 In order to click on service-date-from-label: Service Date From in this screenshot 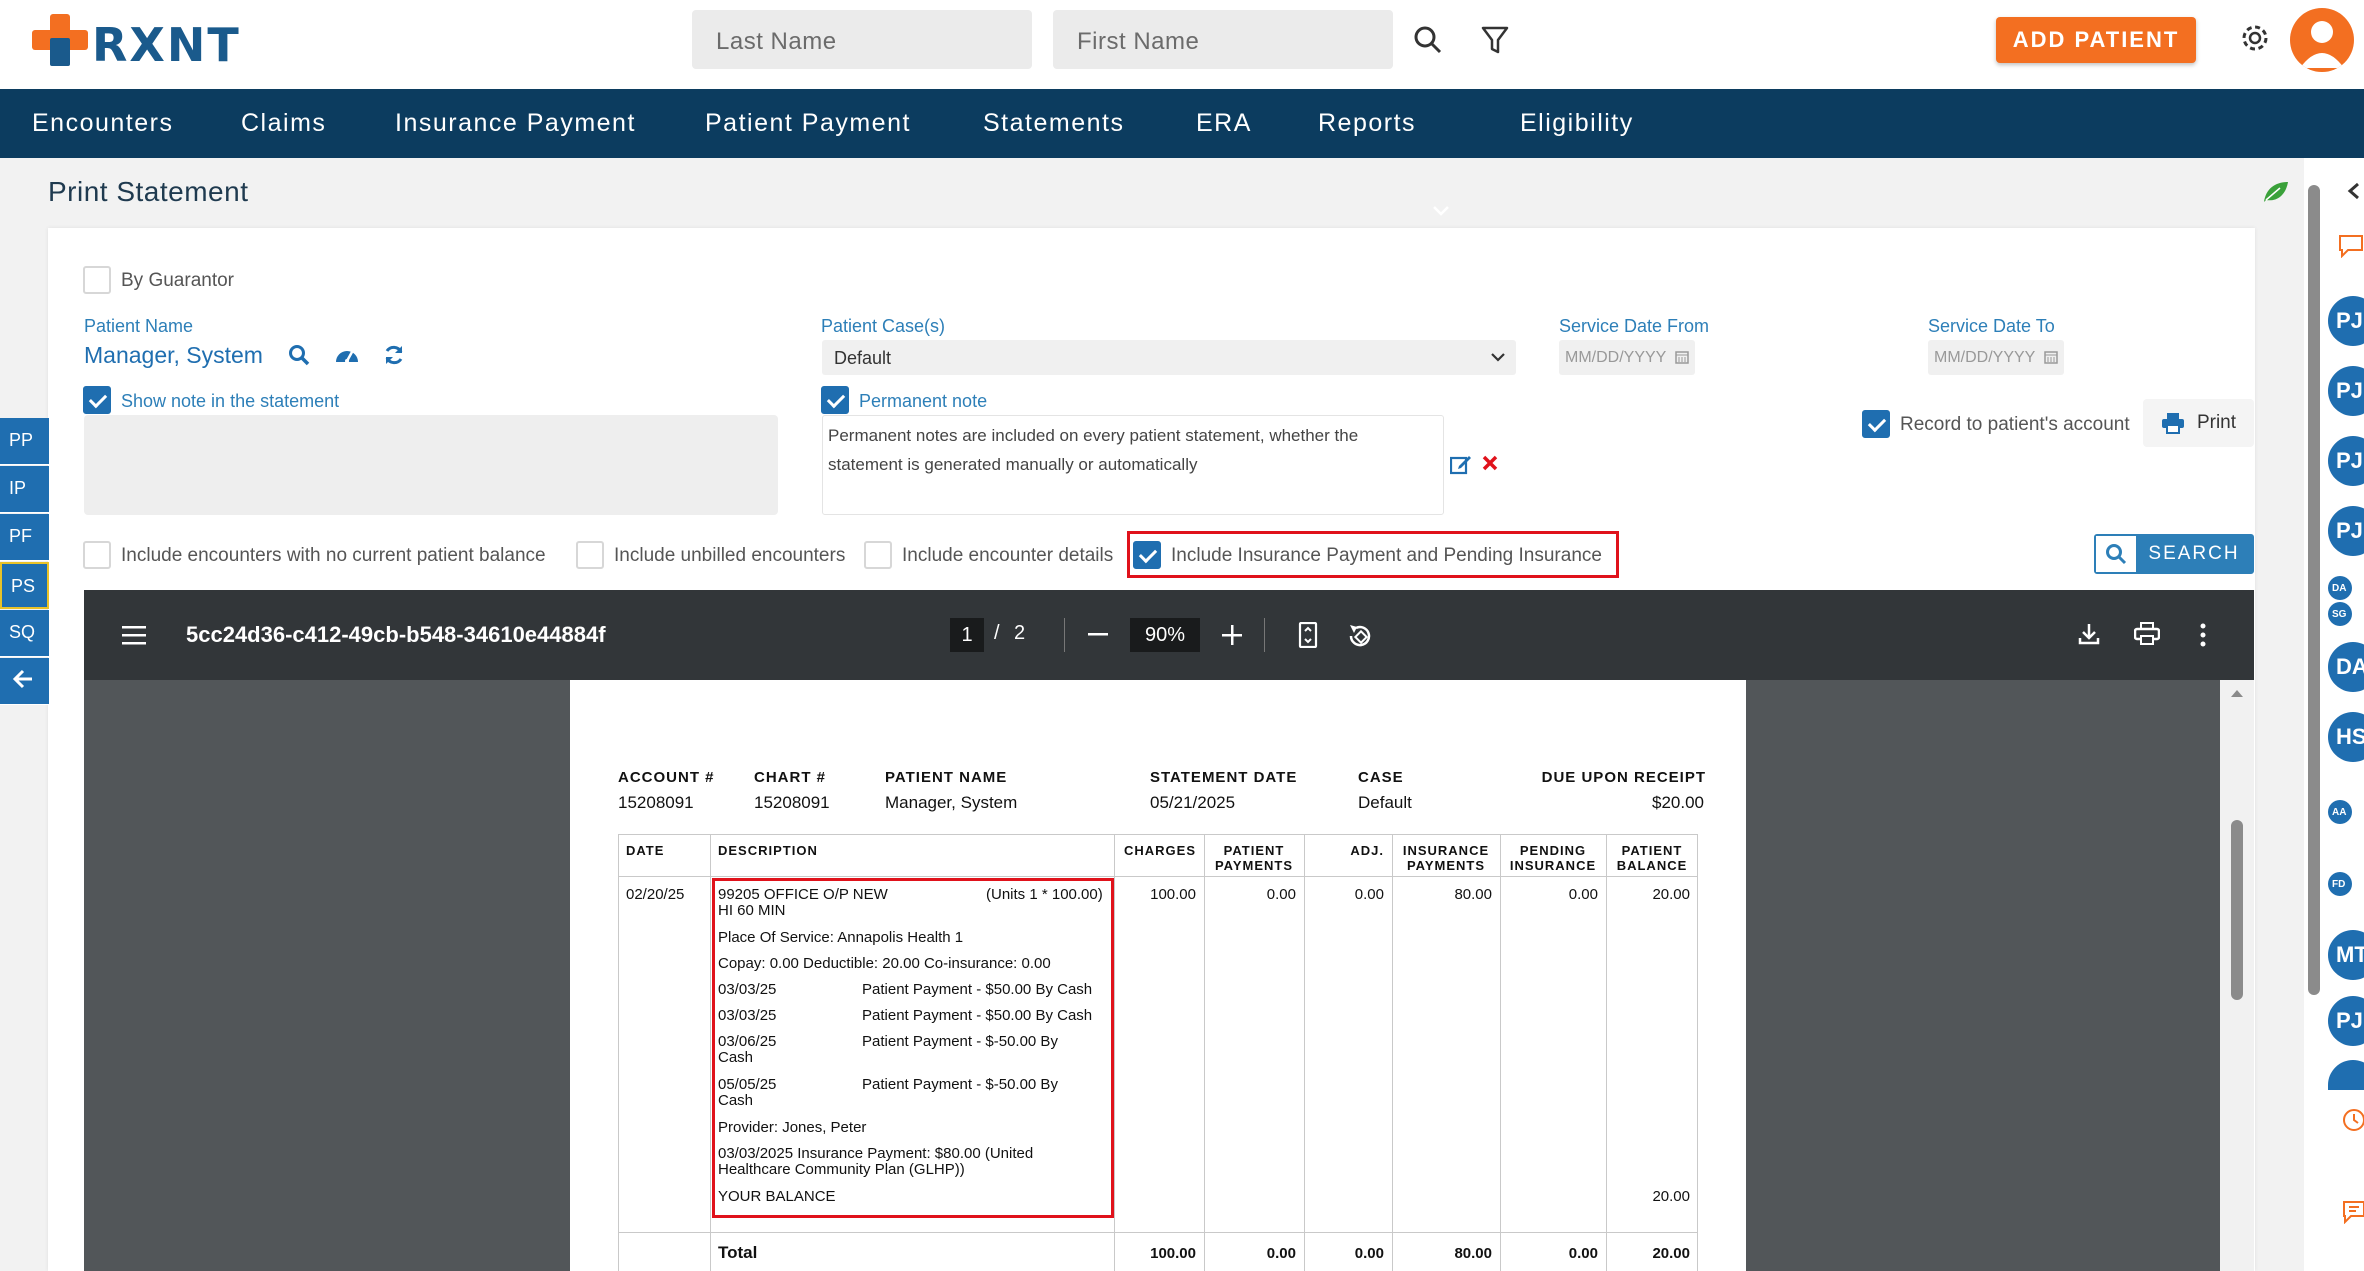, I will do `click(1634, 326)`.